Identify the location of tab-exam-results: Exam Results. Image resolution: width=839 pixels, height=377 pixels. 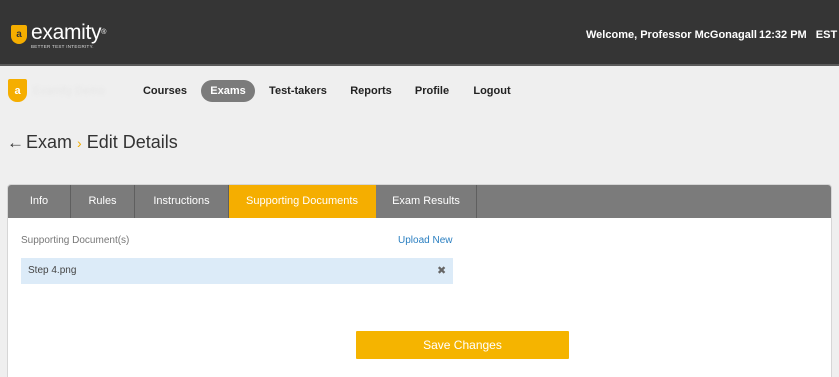
(426, 201).